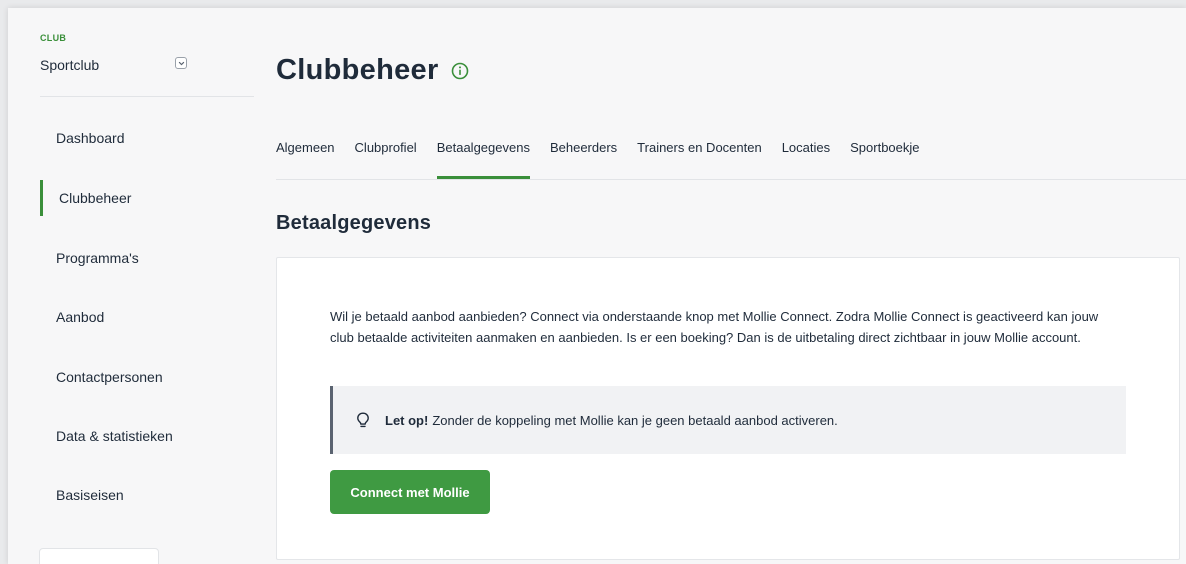  What do you see at coordinates (363, 420) in the screenshot?
I see `lightbulb-icon` at bounding box center [363, 420].